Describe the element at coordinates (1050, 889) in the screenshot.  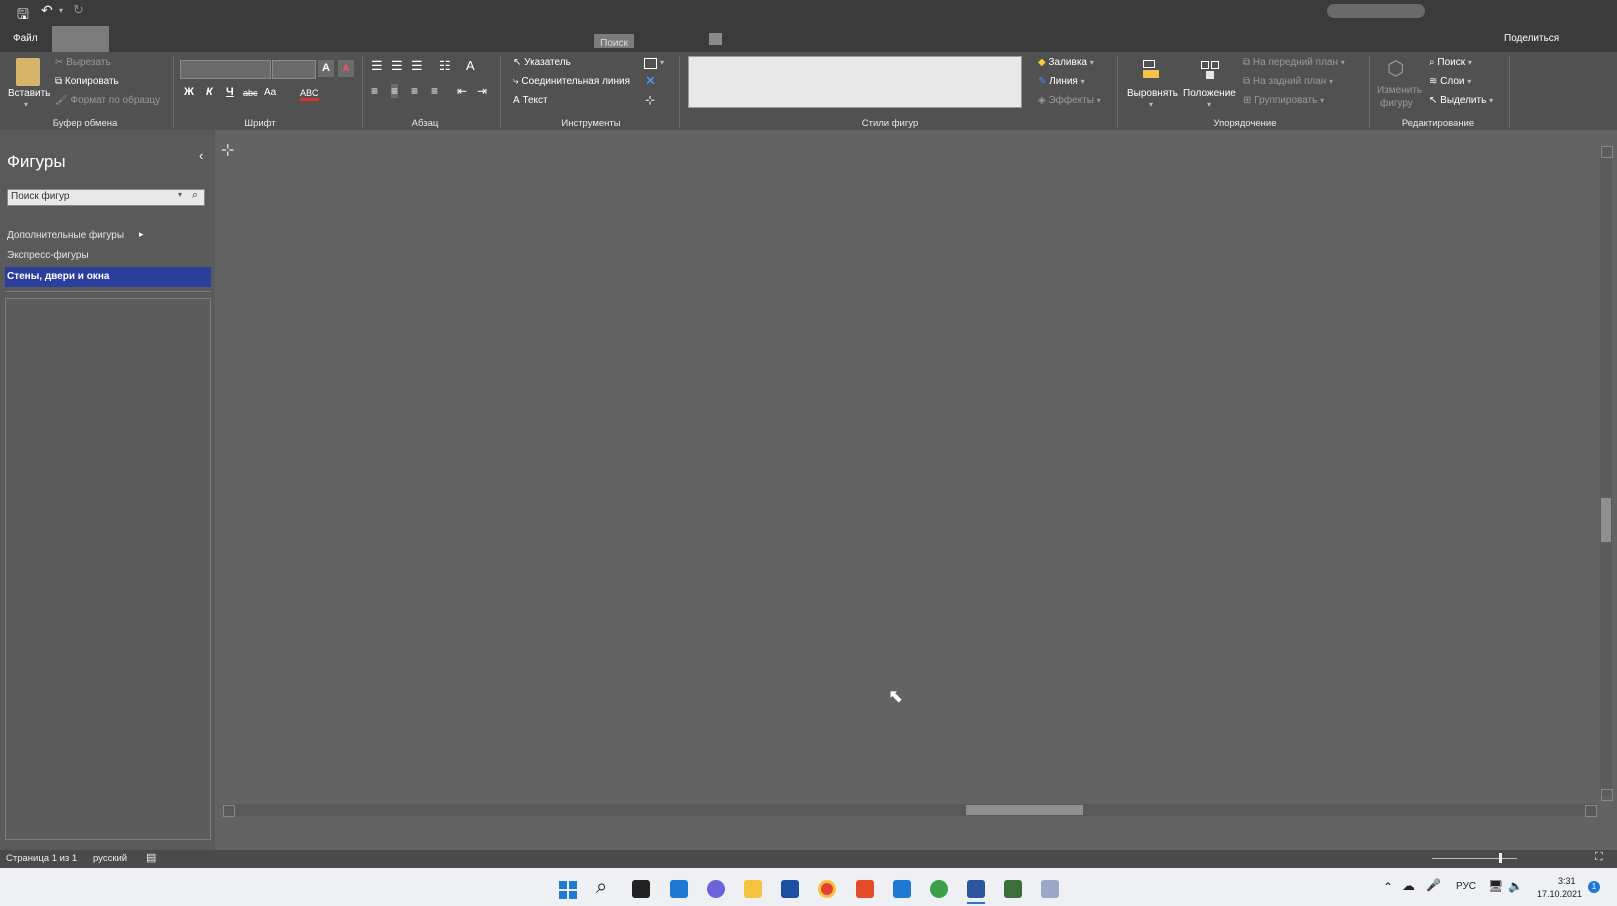
I see `photos-icon` at that location.